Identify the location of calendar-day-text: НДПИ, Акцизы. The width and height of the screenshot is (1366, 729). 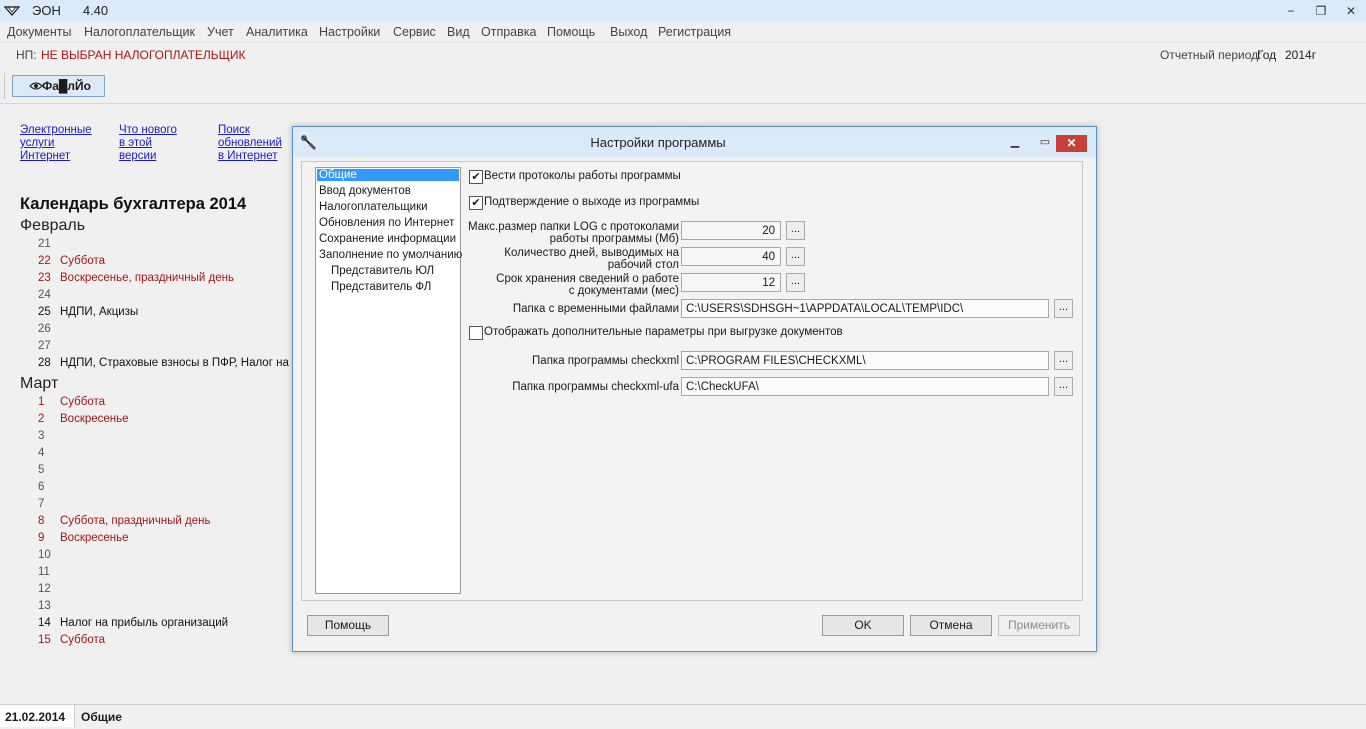
(99, 312).